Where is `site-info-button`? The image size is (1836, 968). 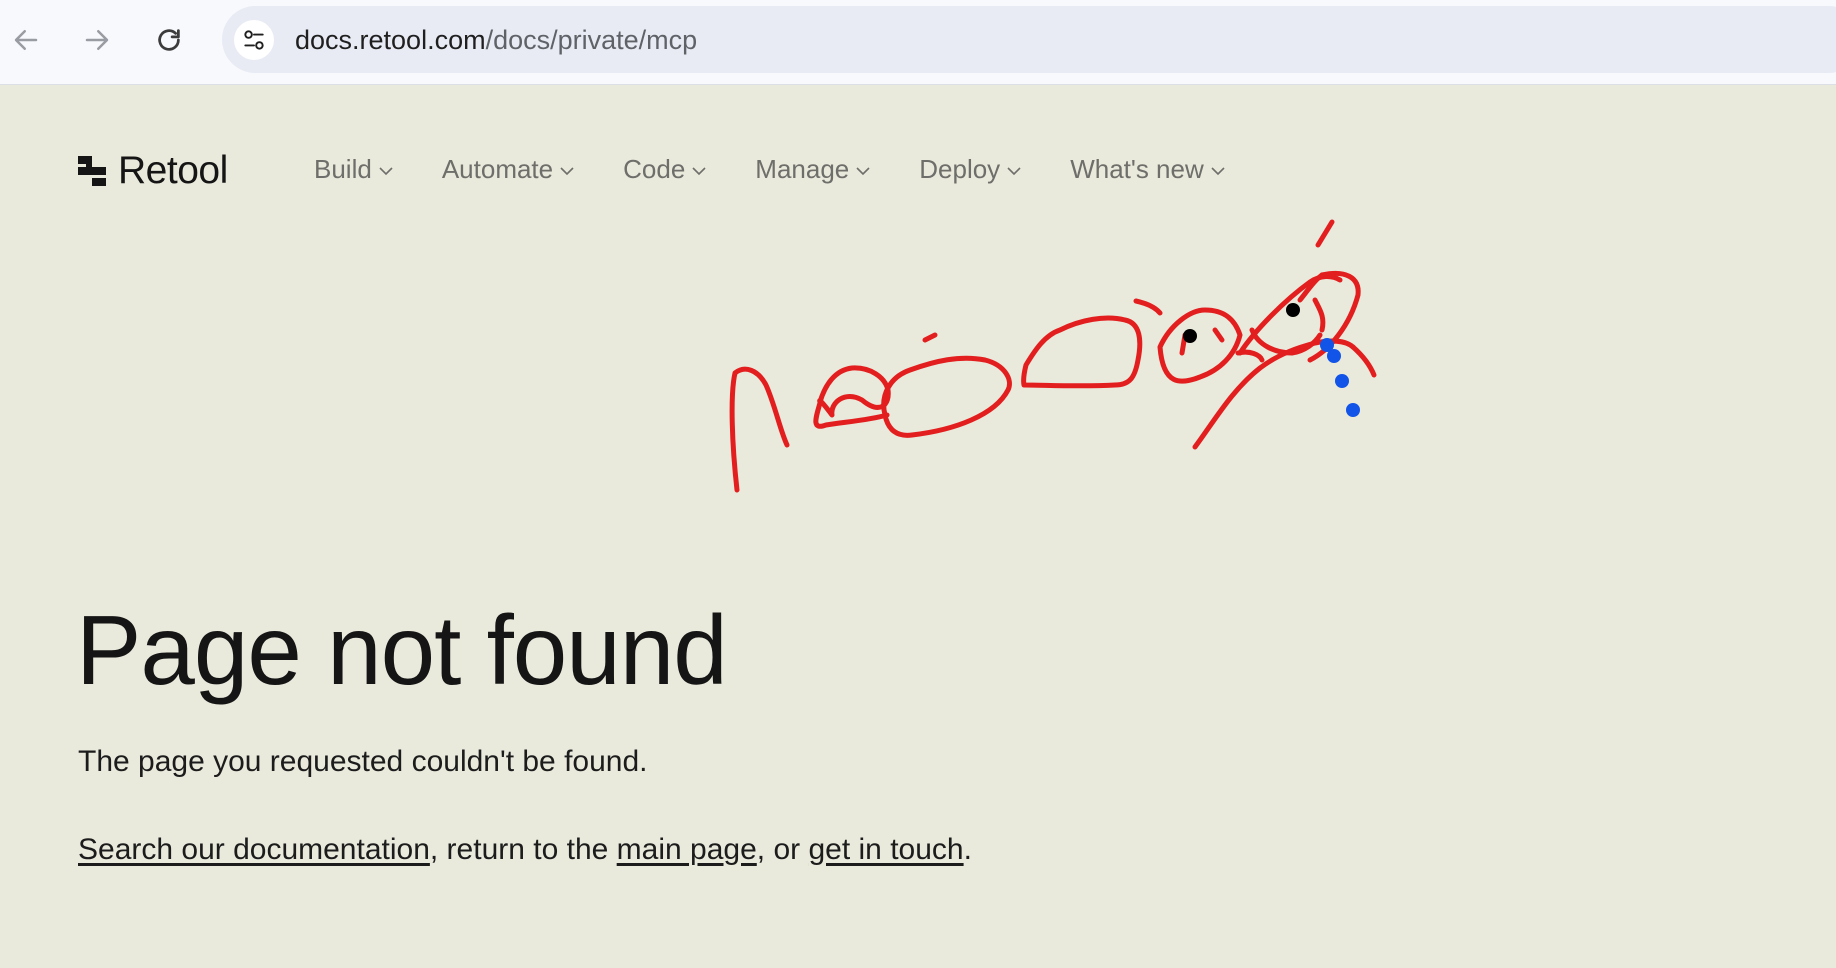
site-info-button is located at coordinates (254, 40).